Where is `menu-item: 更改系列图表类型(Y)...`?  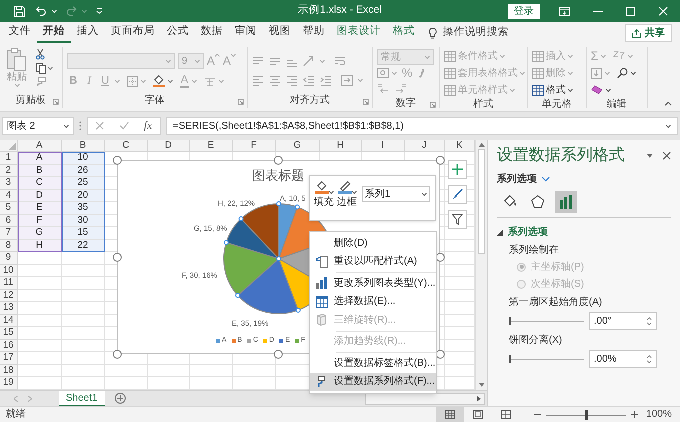 menu-item: 更改系列图表类型(Y)... is located at coordinates (373, 283).